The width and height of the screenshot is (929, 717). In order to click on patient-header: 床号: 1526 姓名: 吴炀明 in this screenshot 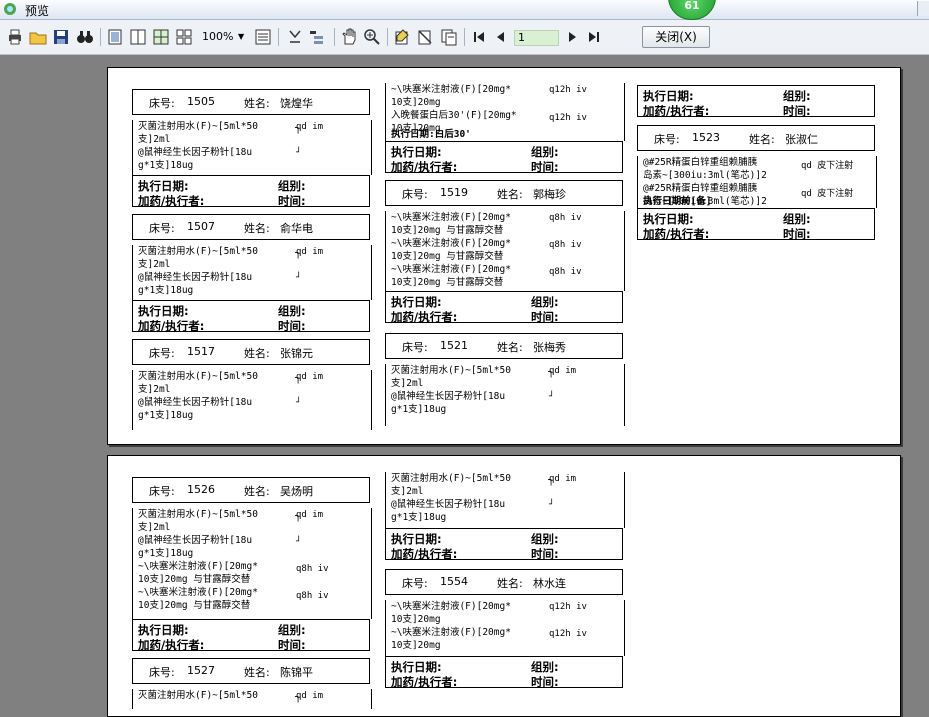, I will do `click(251, 490)`.